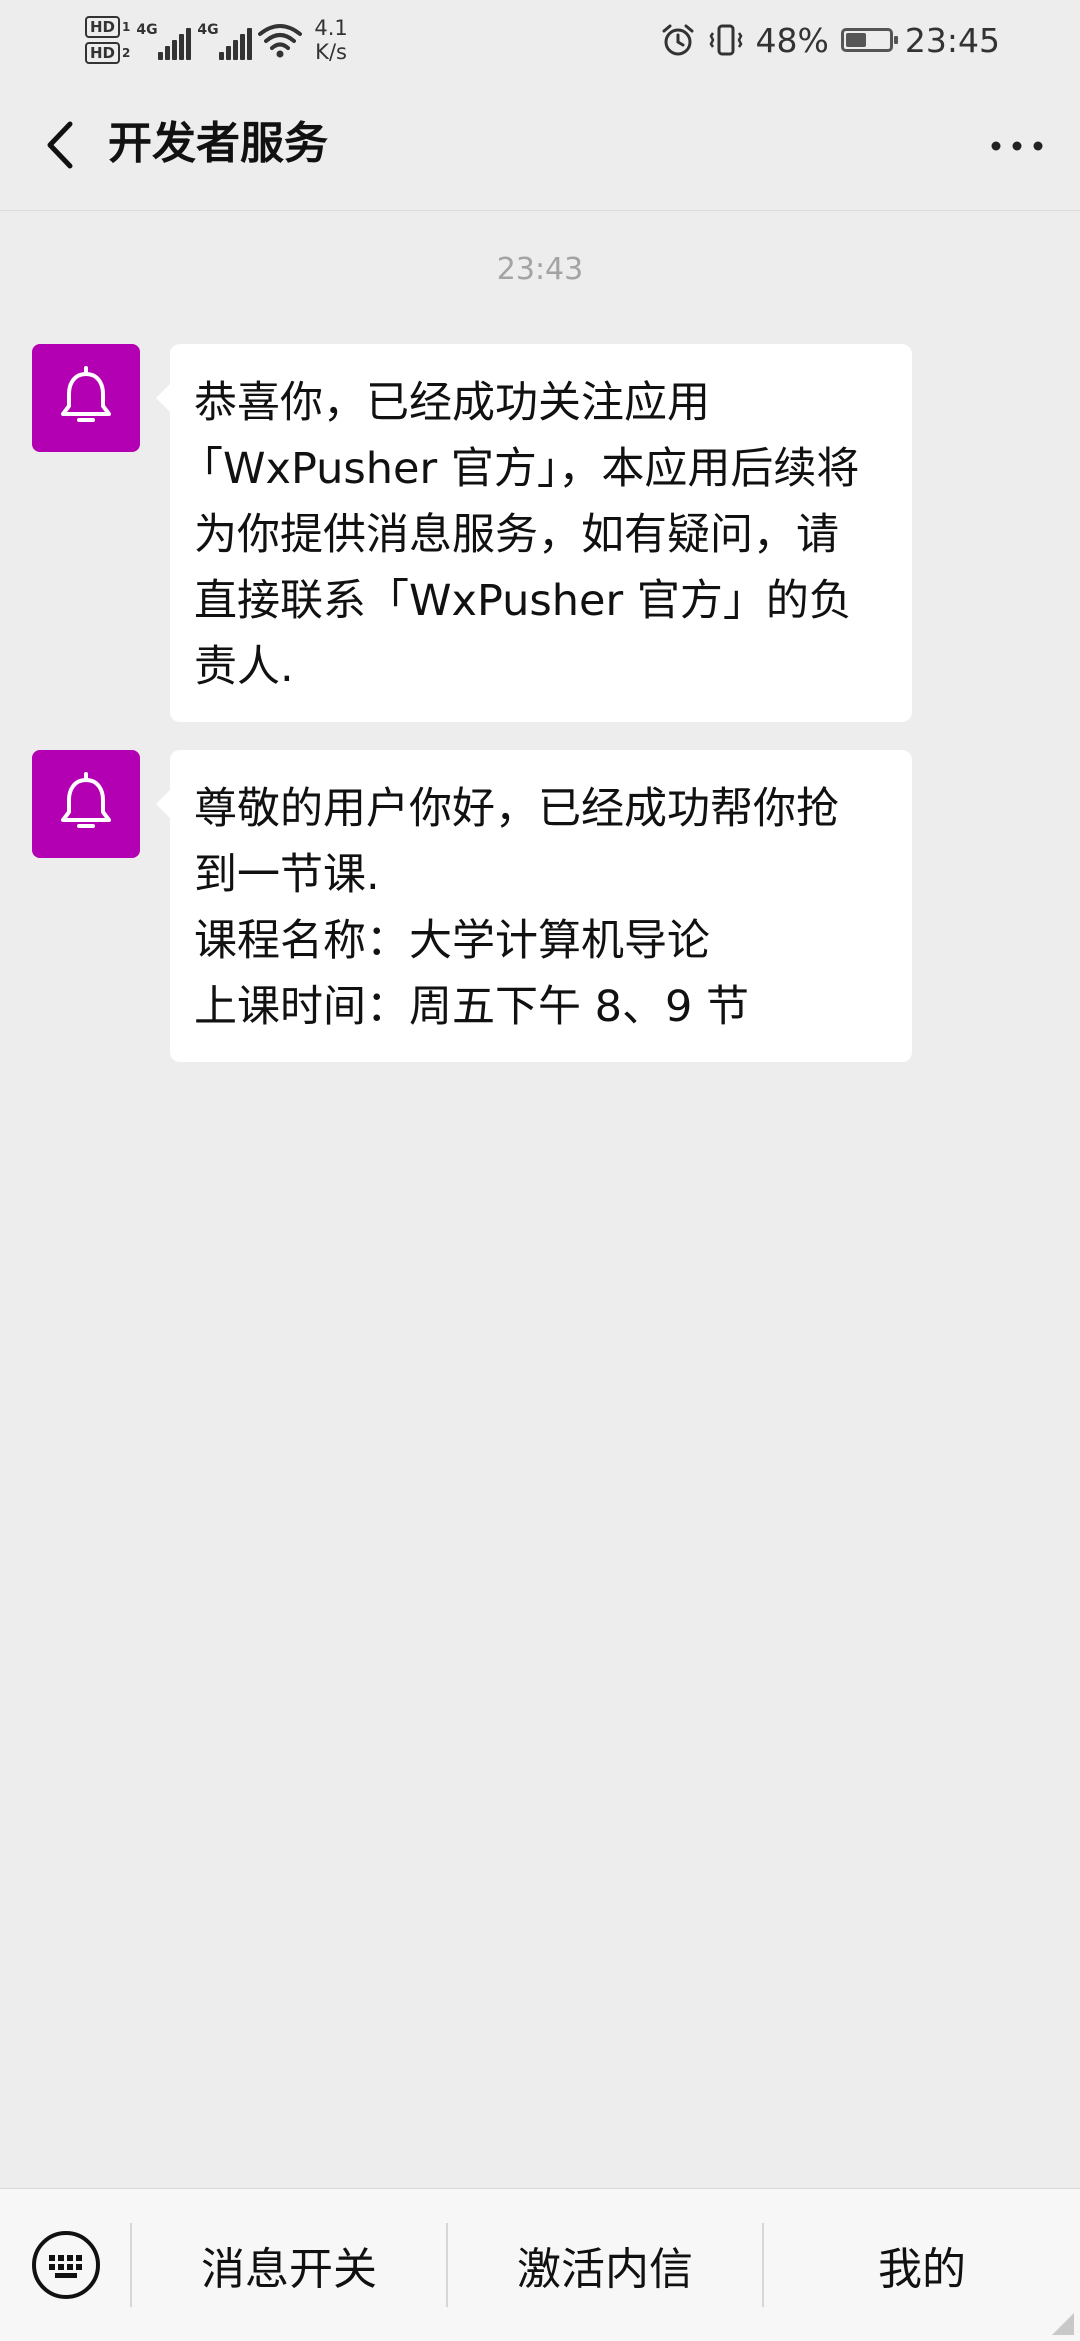  I want to click on menu-item-message-switch: 消息开关, so click(289, 2265).